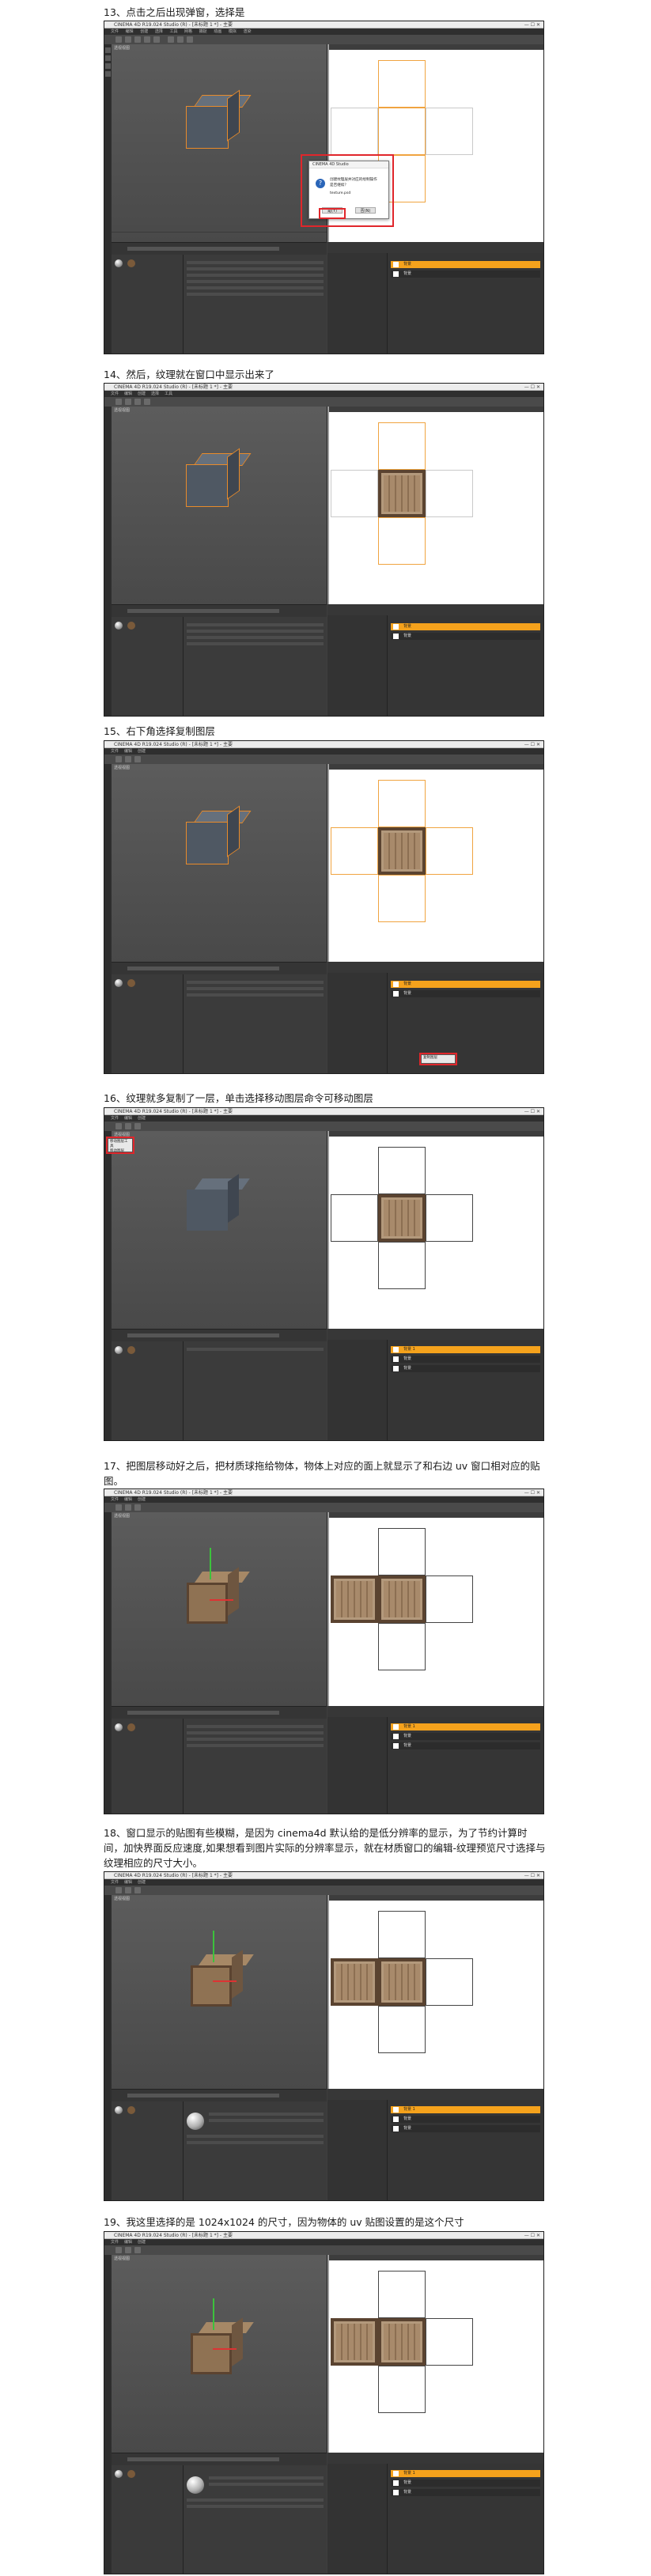 The image size is (651, 2576). Describe the element at coordinates (402, 131) in the screenshot. I see `uv-island` at that location.